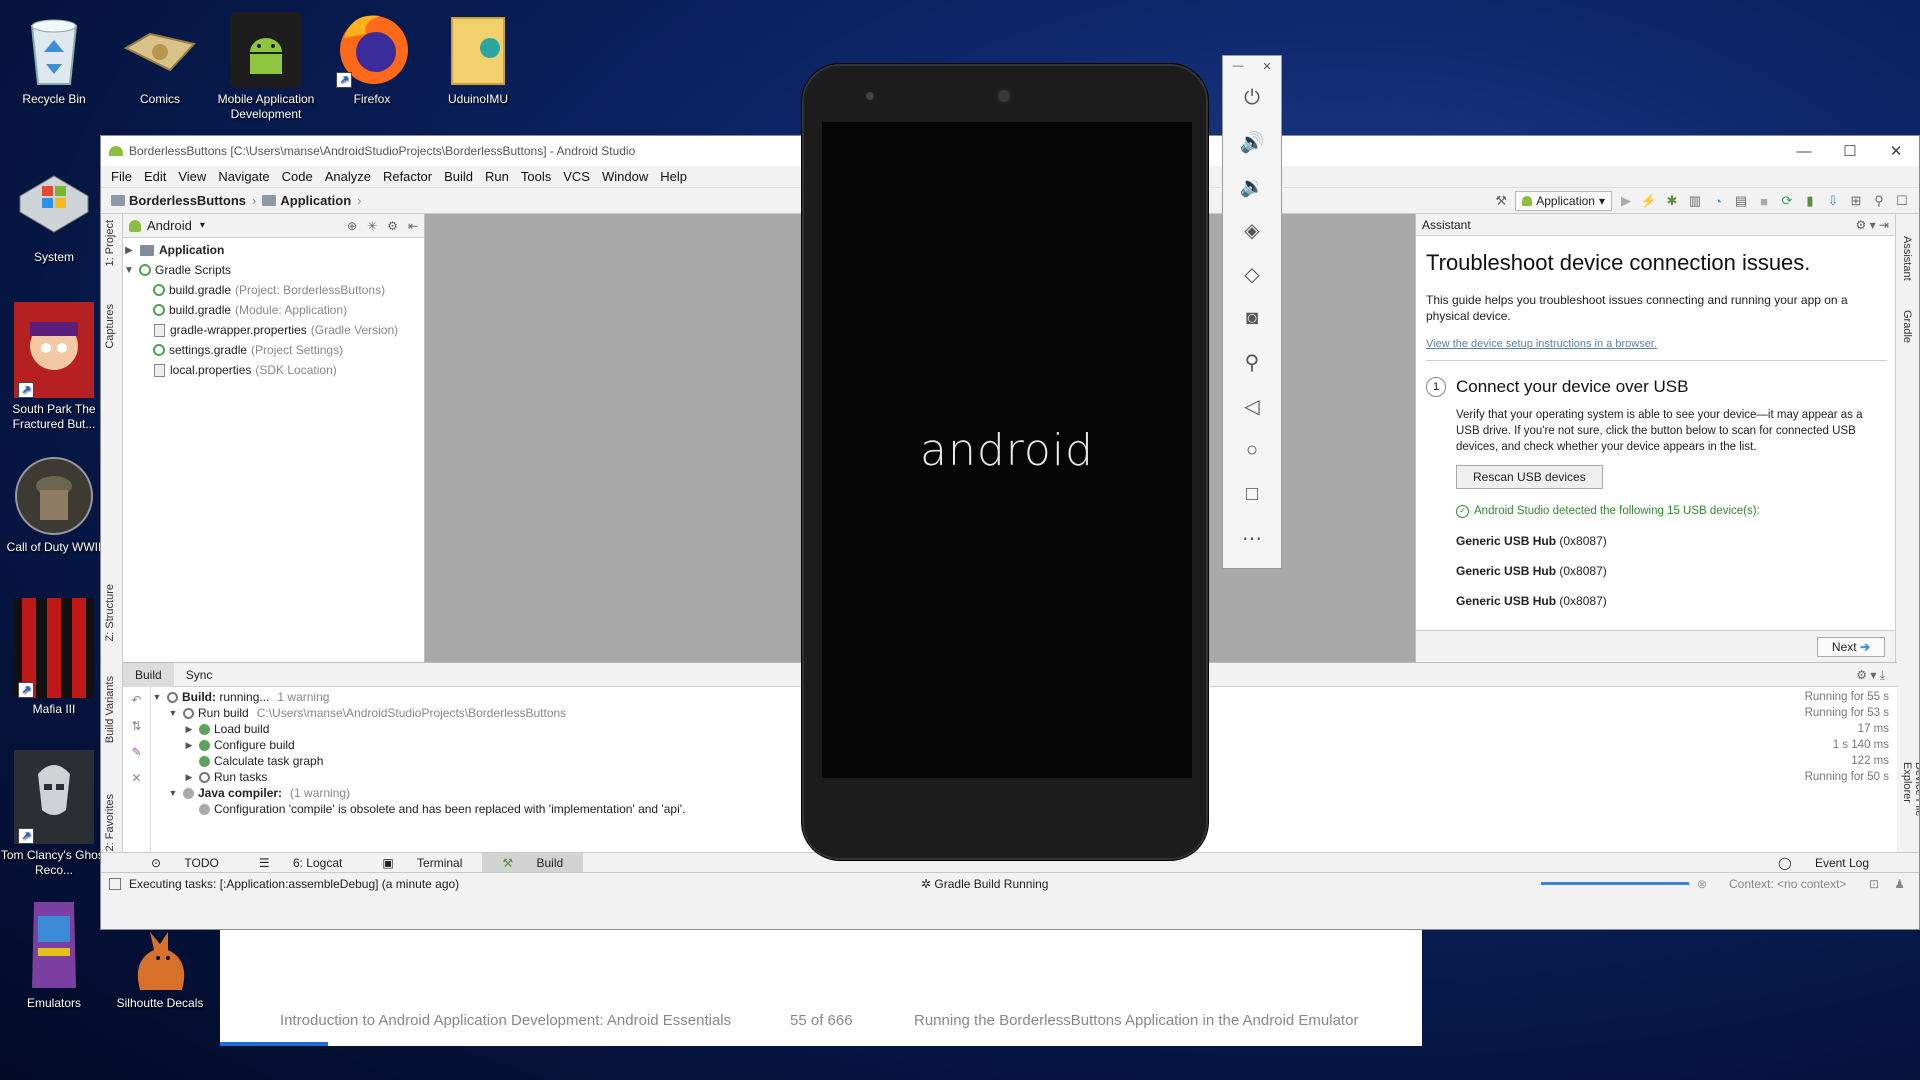 This screenshot has width=1920, height=1080. What do you see at coordinates (185, 863) in the screenshot?
I see `tab-todo: ⊙ TODO` at bounding box center [185, 863].